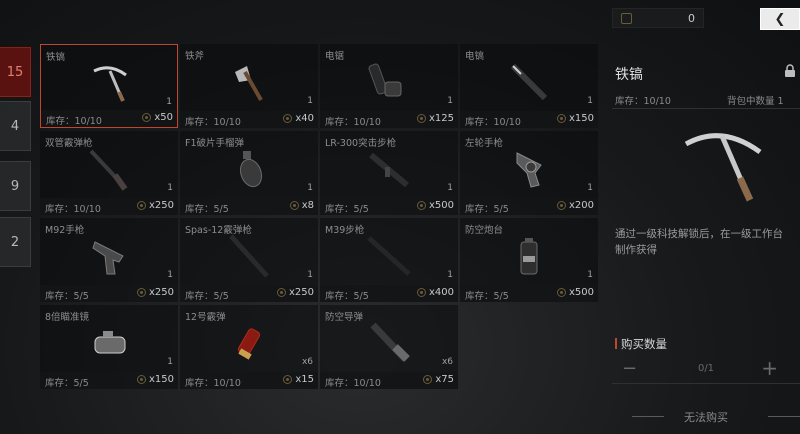  I want to click on purchase-button-label: 无法购买, so click(706, 417).